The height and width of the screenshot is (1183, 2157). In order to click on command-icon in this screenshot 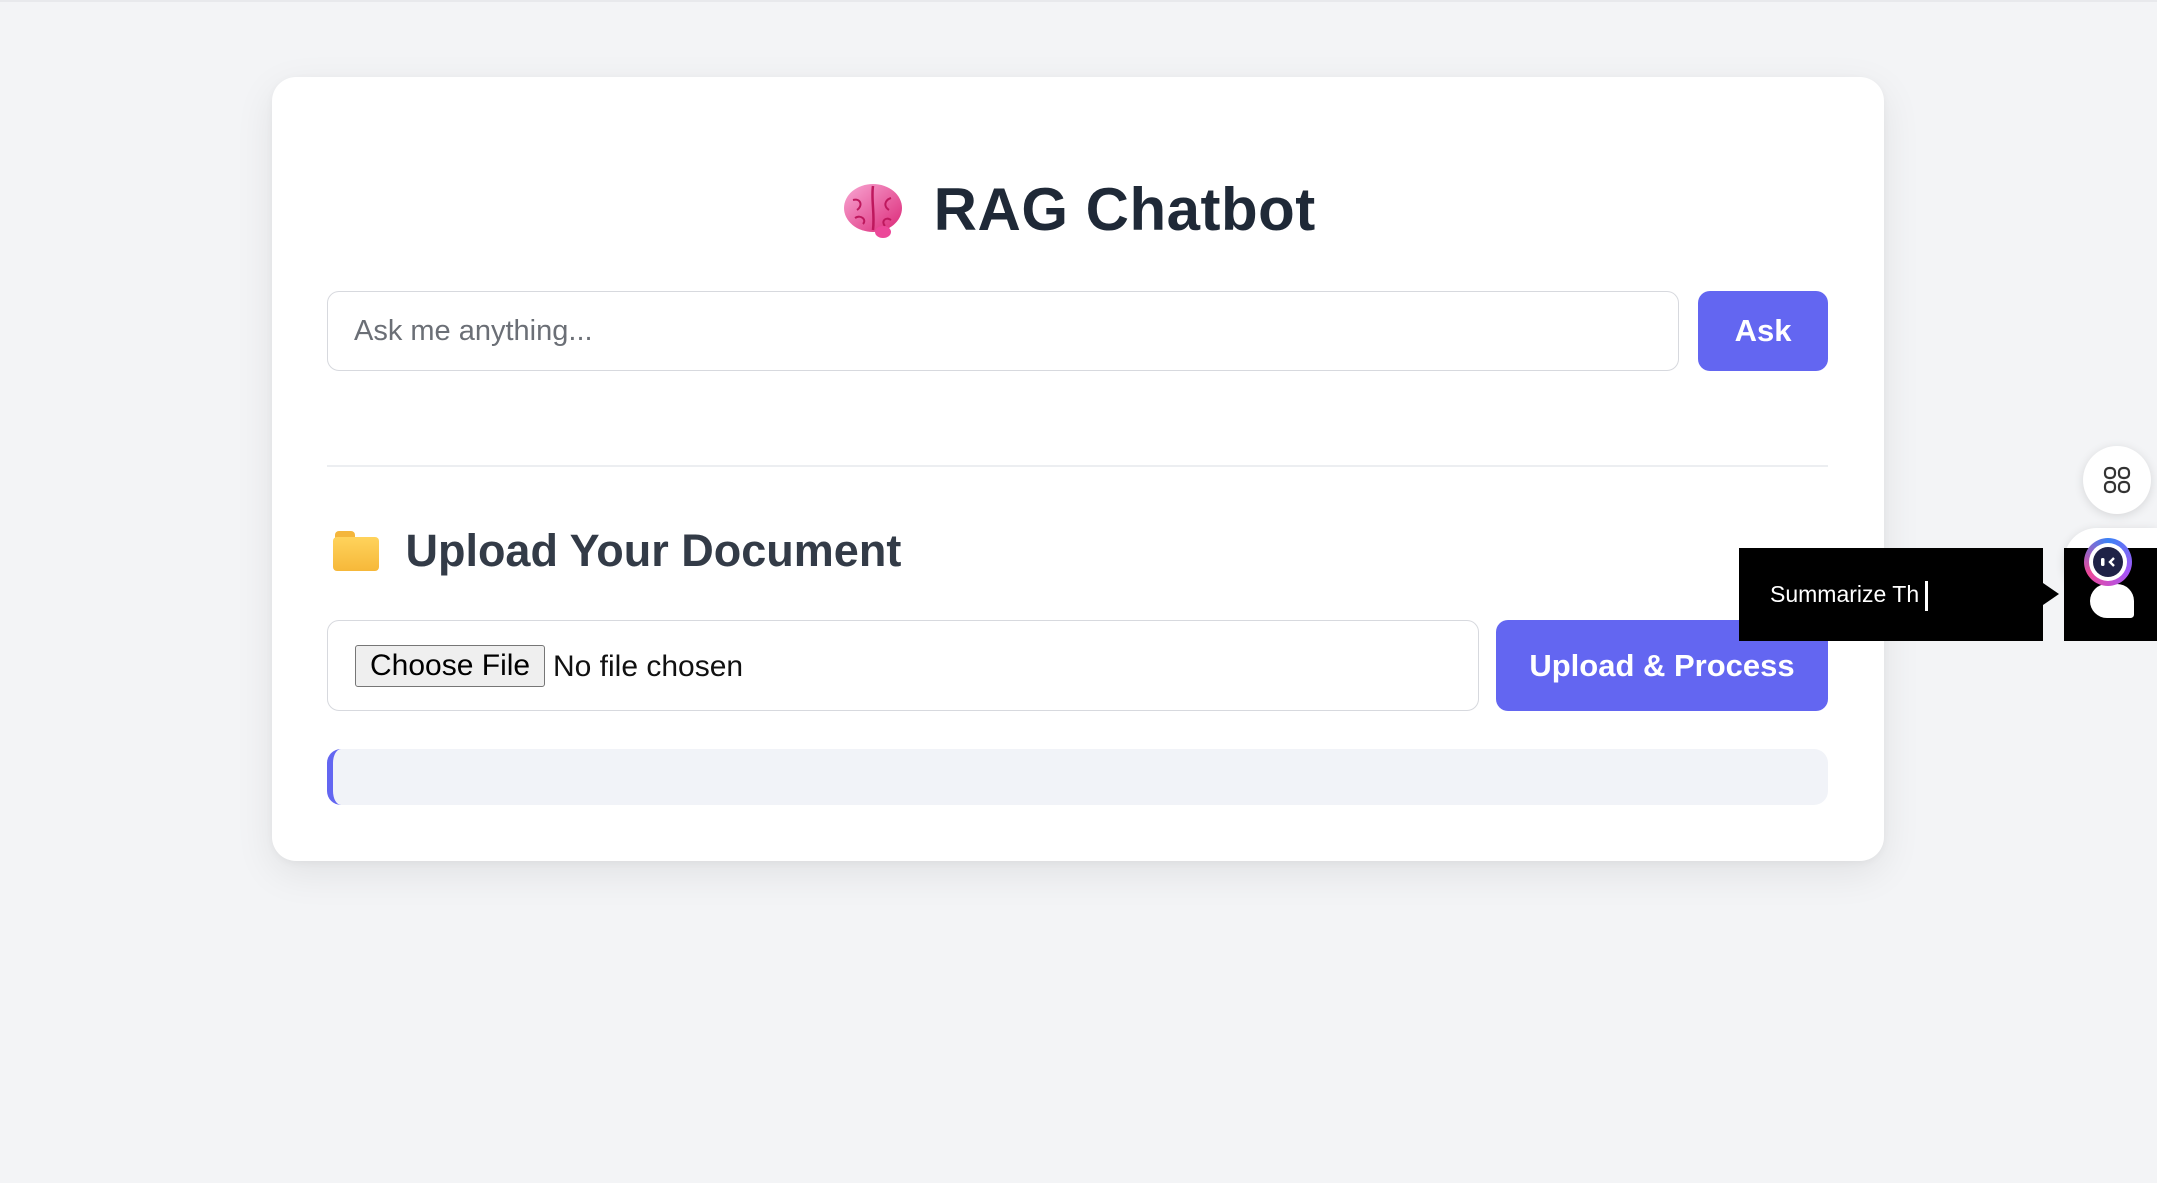, I will do `click(2117, 480)`.